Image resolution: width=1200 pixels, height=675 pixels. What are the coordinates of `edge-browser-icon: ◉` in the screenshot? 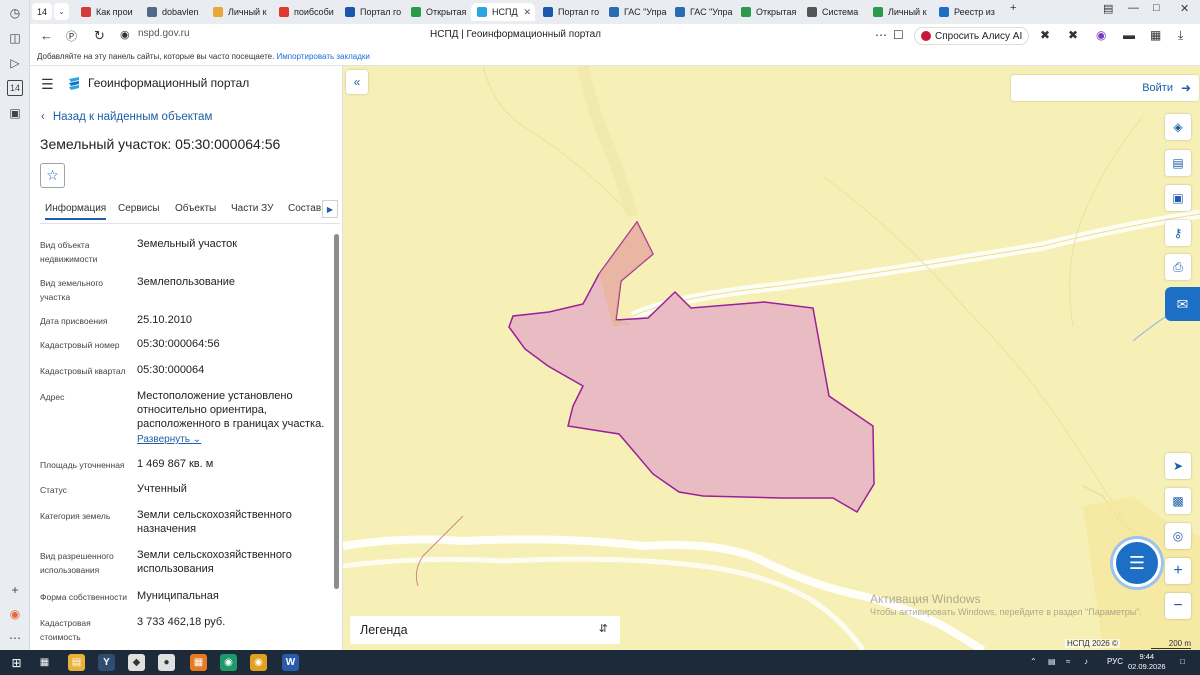 It's located at (228, 662).